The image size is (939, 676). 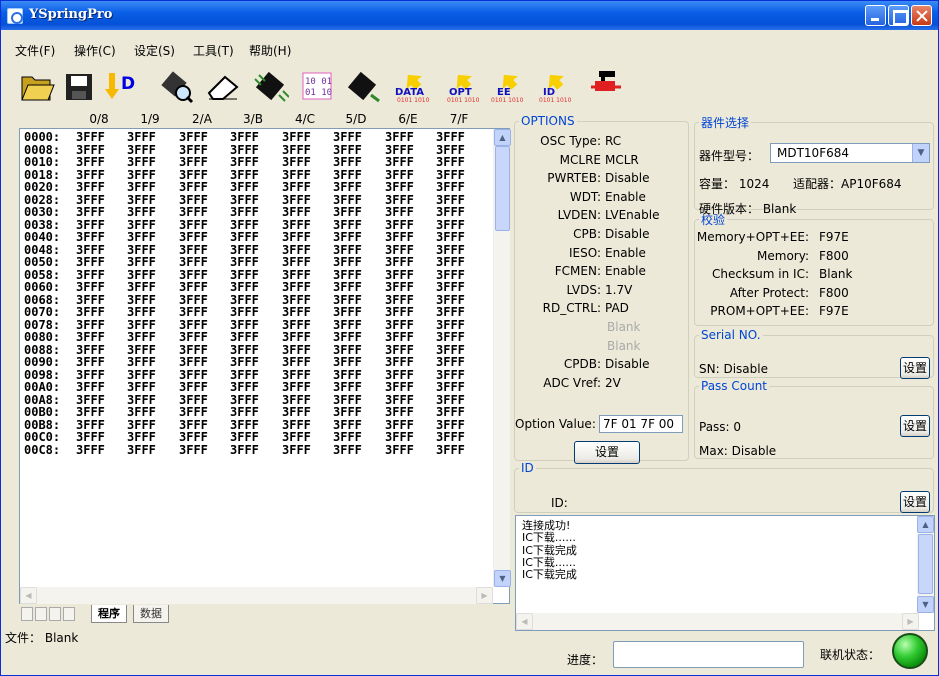 What do you see at coordinates (875, 15) in the screenshot?
I see `minimize-button` at bounding box center [875, 15].